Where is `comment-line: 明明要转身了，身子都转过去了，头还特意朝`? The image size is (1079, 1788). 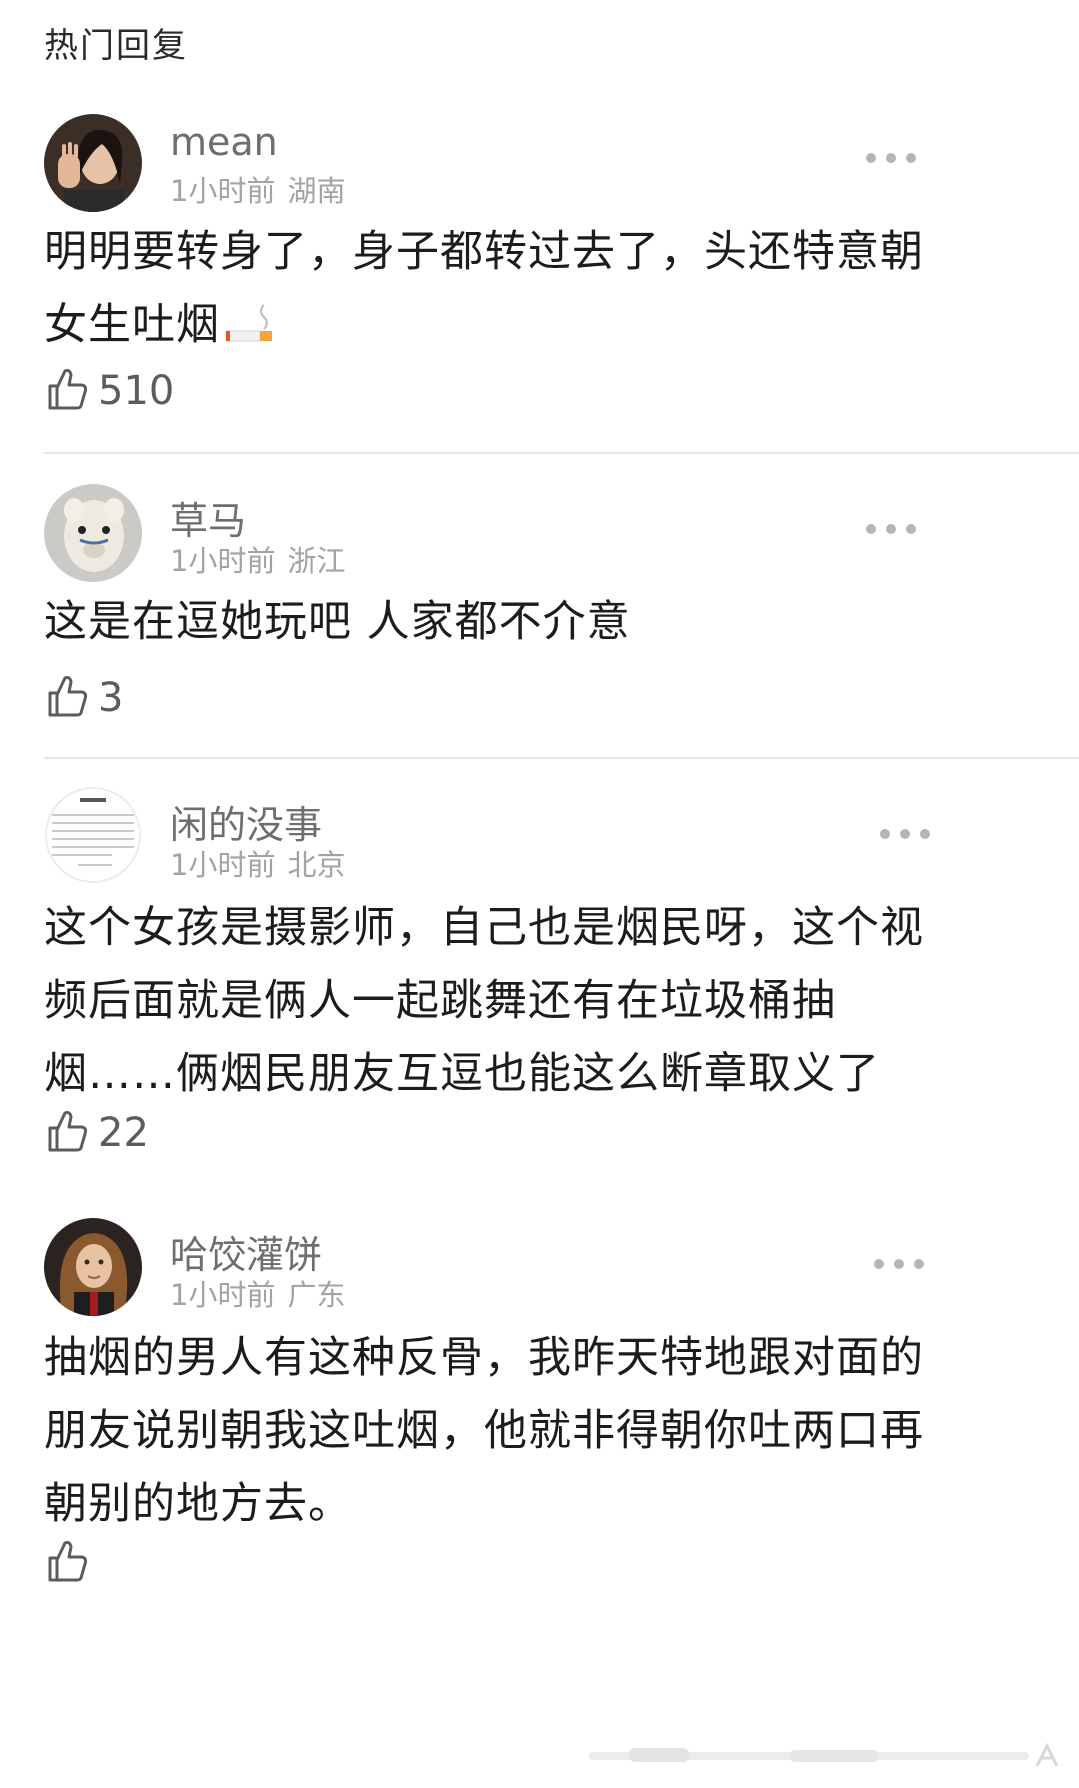
comment-line: 明明要转身了，身子都转过去了，头还特意朝 is located at coordinates (484, 252).